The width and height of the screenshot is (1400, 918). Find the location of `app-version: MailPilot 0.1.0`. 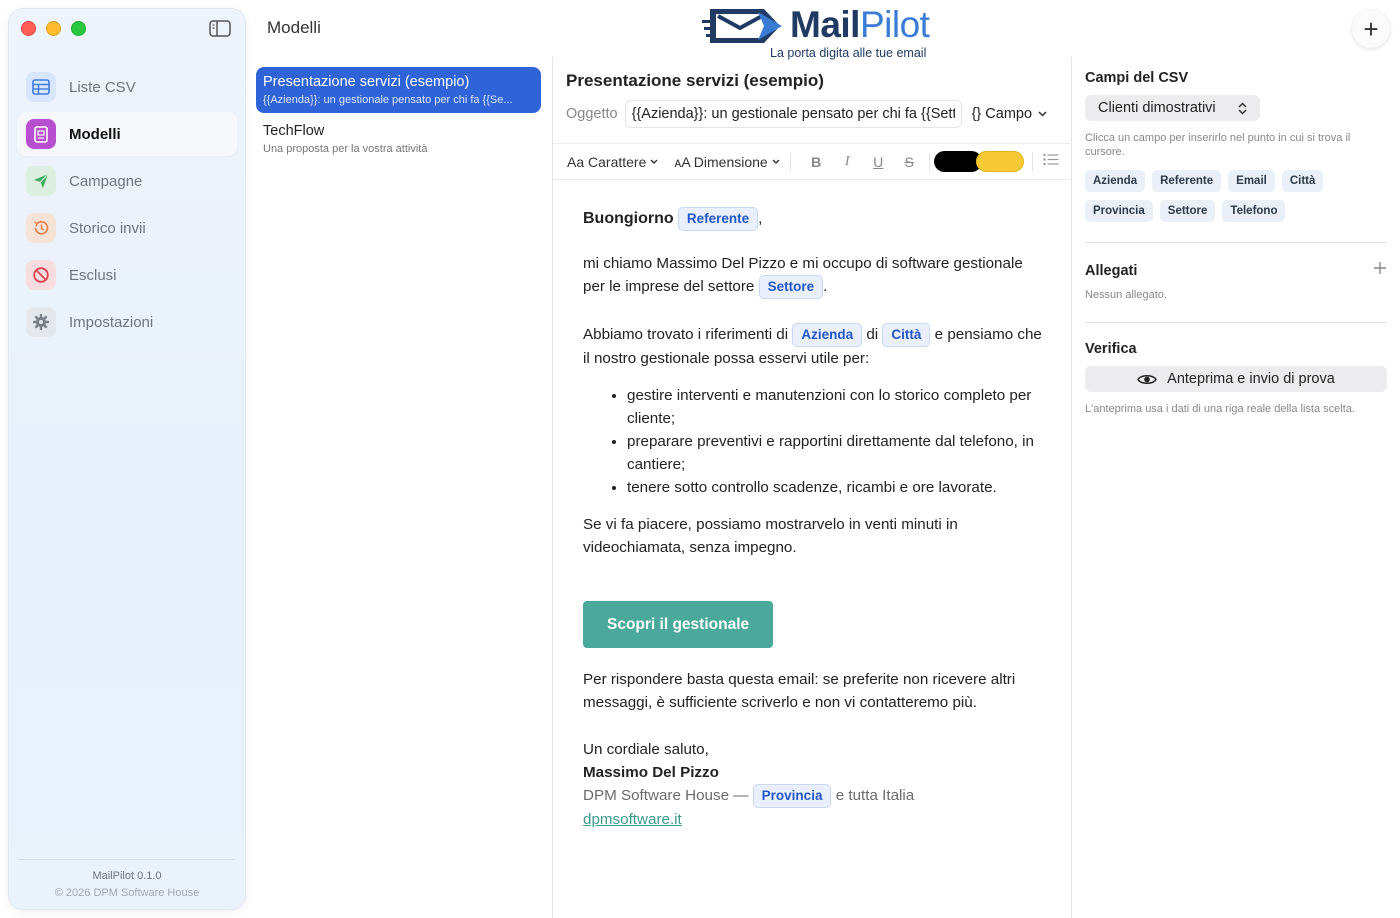

app-version: MailPilot 0.1.0 is located at coordinates (127, 876).